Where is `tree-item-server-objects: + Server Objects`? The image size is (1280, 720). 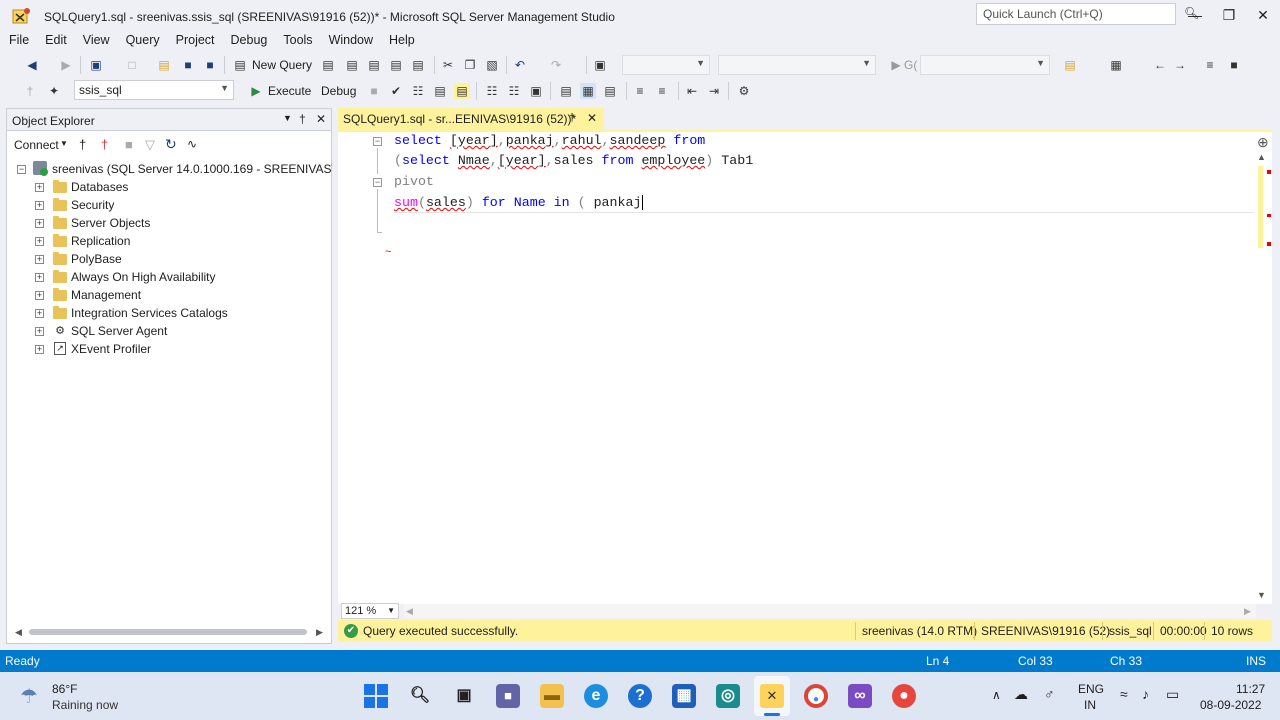 tree-item-server-objects: + Server Objects is located at coordinates (178, 224).